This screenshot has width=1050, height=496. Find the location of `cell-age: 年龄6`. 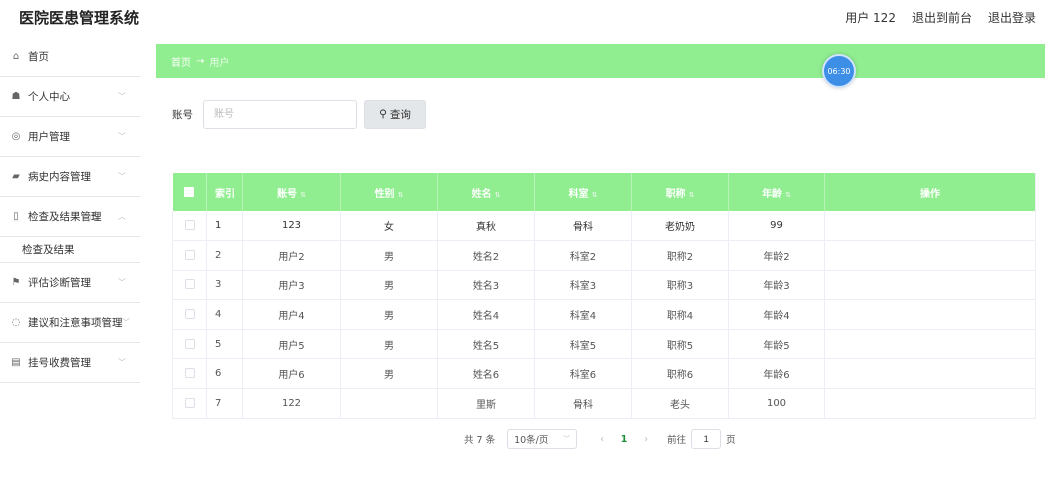

cell-age: 年龄6 is located at coordinates (776, 374).